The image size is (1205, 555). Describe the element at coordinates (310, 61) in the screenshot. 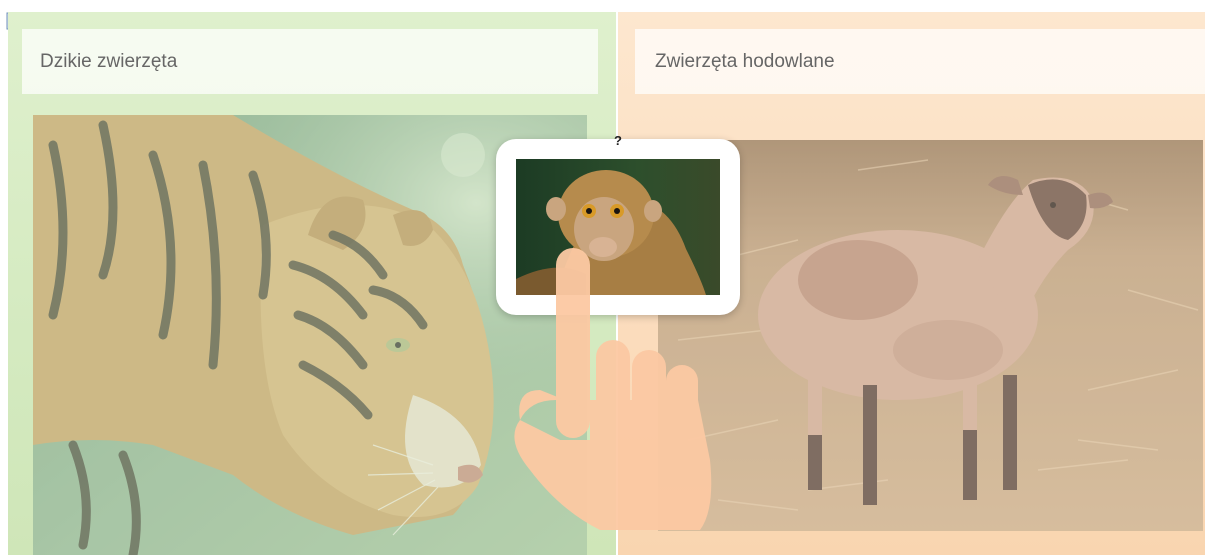

I see `category-title-wild: Dzikie zwierzęta` at that location.